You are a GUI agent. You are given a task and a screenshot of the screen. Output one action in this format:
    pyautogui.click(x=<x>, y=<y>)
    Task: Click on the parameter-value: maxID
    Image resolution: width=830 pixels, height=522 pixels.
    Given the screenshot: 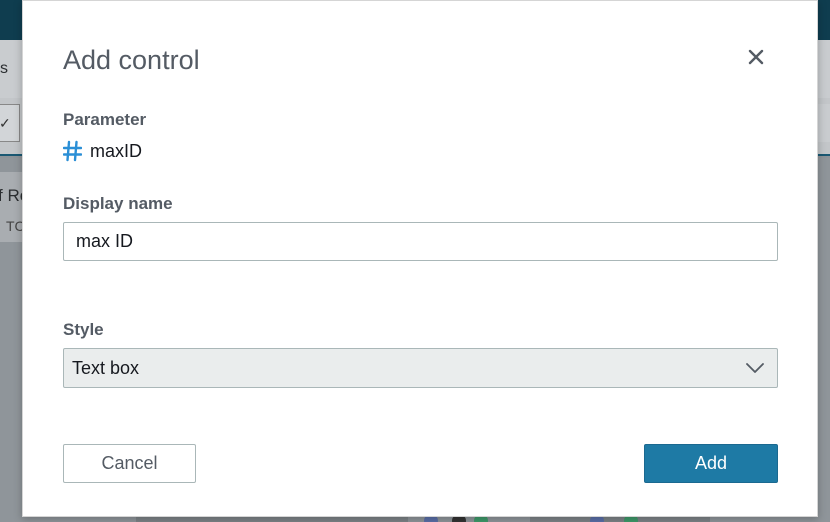 What is the action you would take?
    pyautogui.click(x=116, y=150)
    